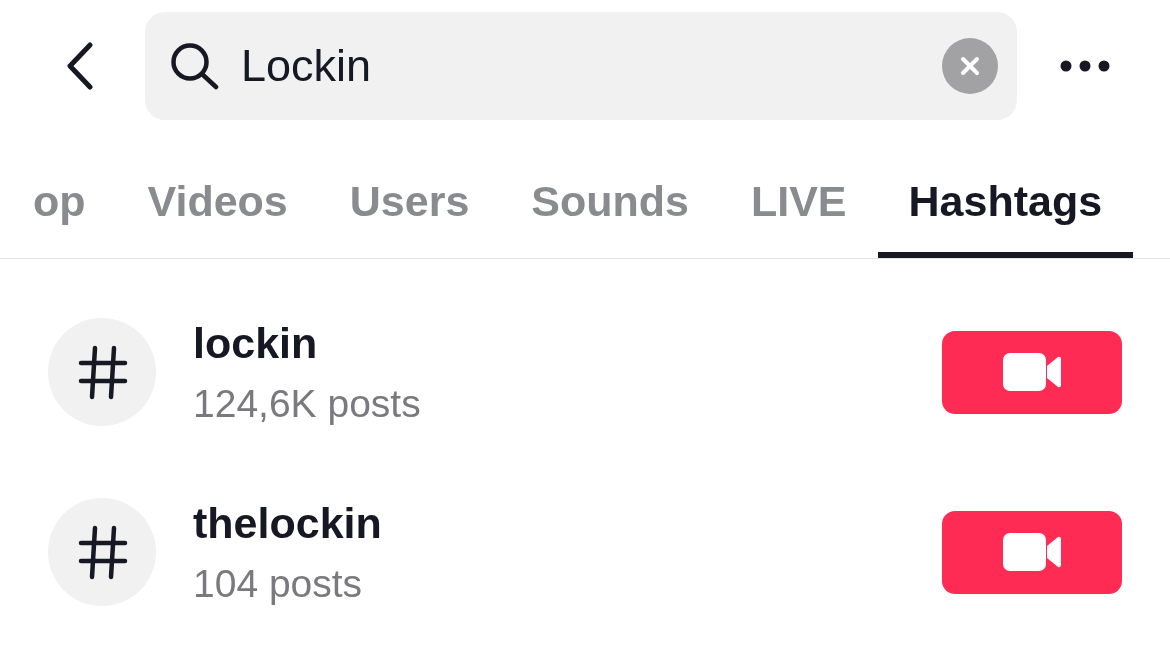 The image size is (1170, 654). What do you see at coordinates (59, 195) in the screenshot?
I see `tab: op` at bounding box center [59, 195].